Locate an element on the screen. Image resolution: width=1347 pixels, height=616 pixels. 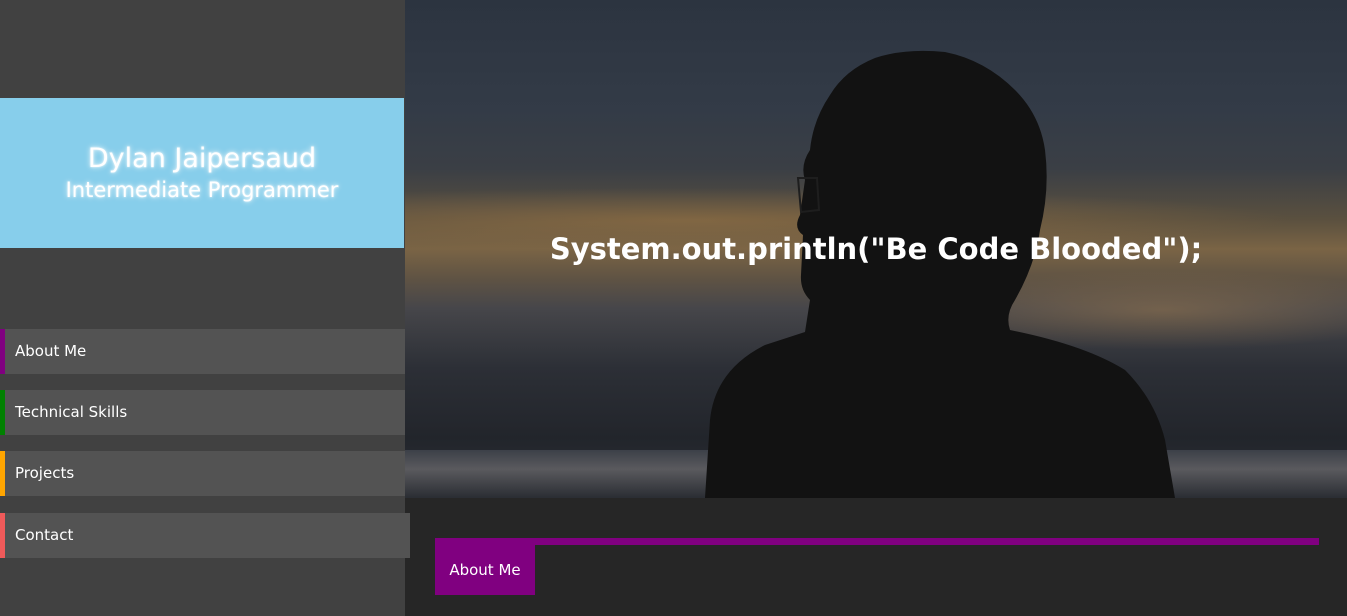
nav-item-technical-skills: Technical Skills is located at coordinates (205, 412).